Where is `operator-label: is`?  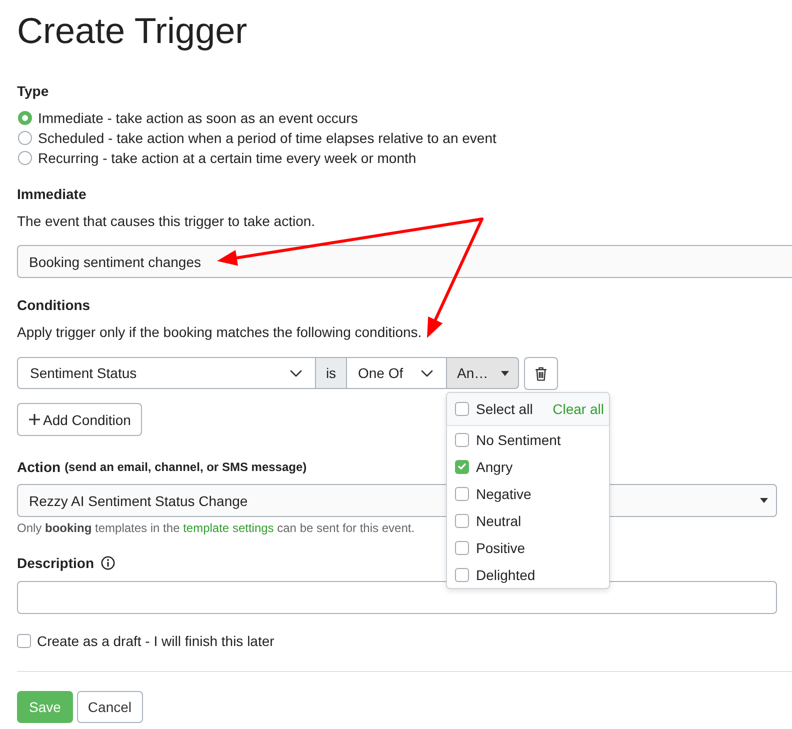 operator-label: is is located at coordinates (331, 373).